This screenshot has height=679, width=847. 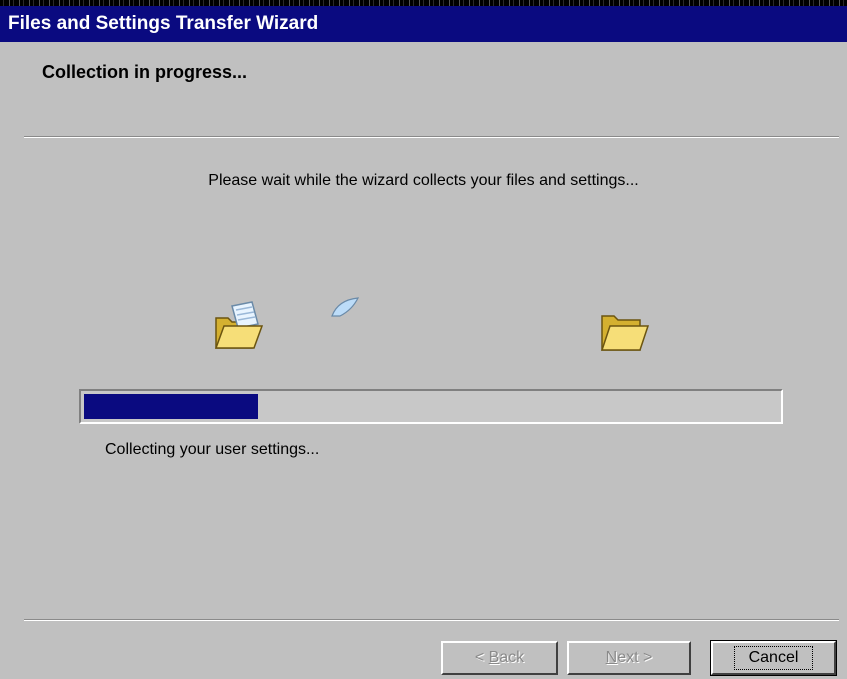 I want to click on progress-bar, so click(x=431, y=406).